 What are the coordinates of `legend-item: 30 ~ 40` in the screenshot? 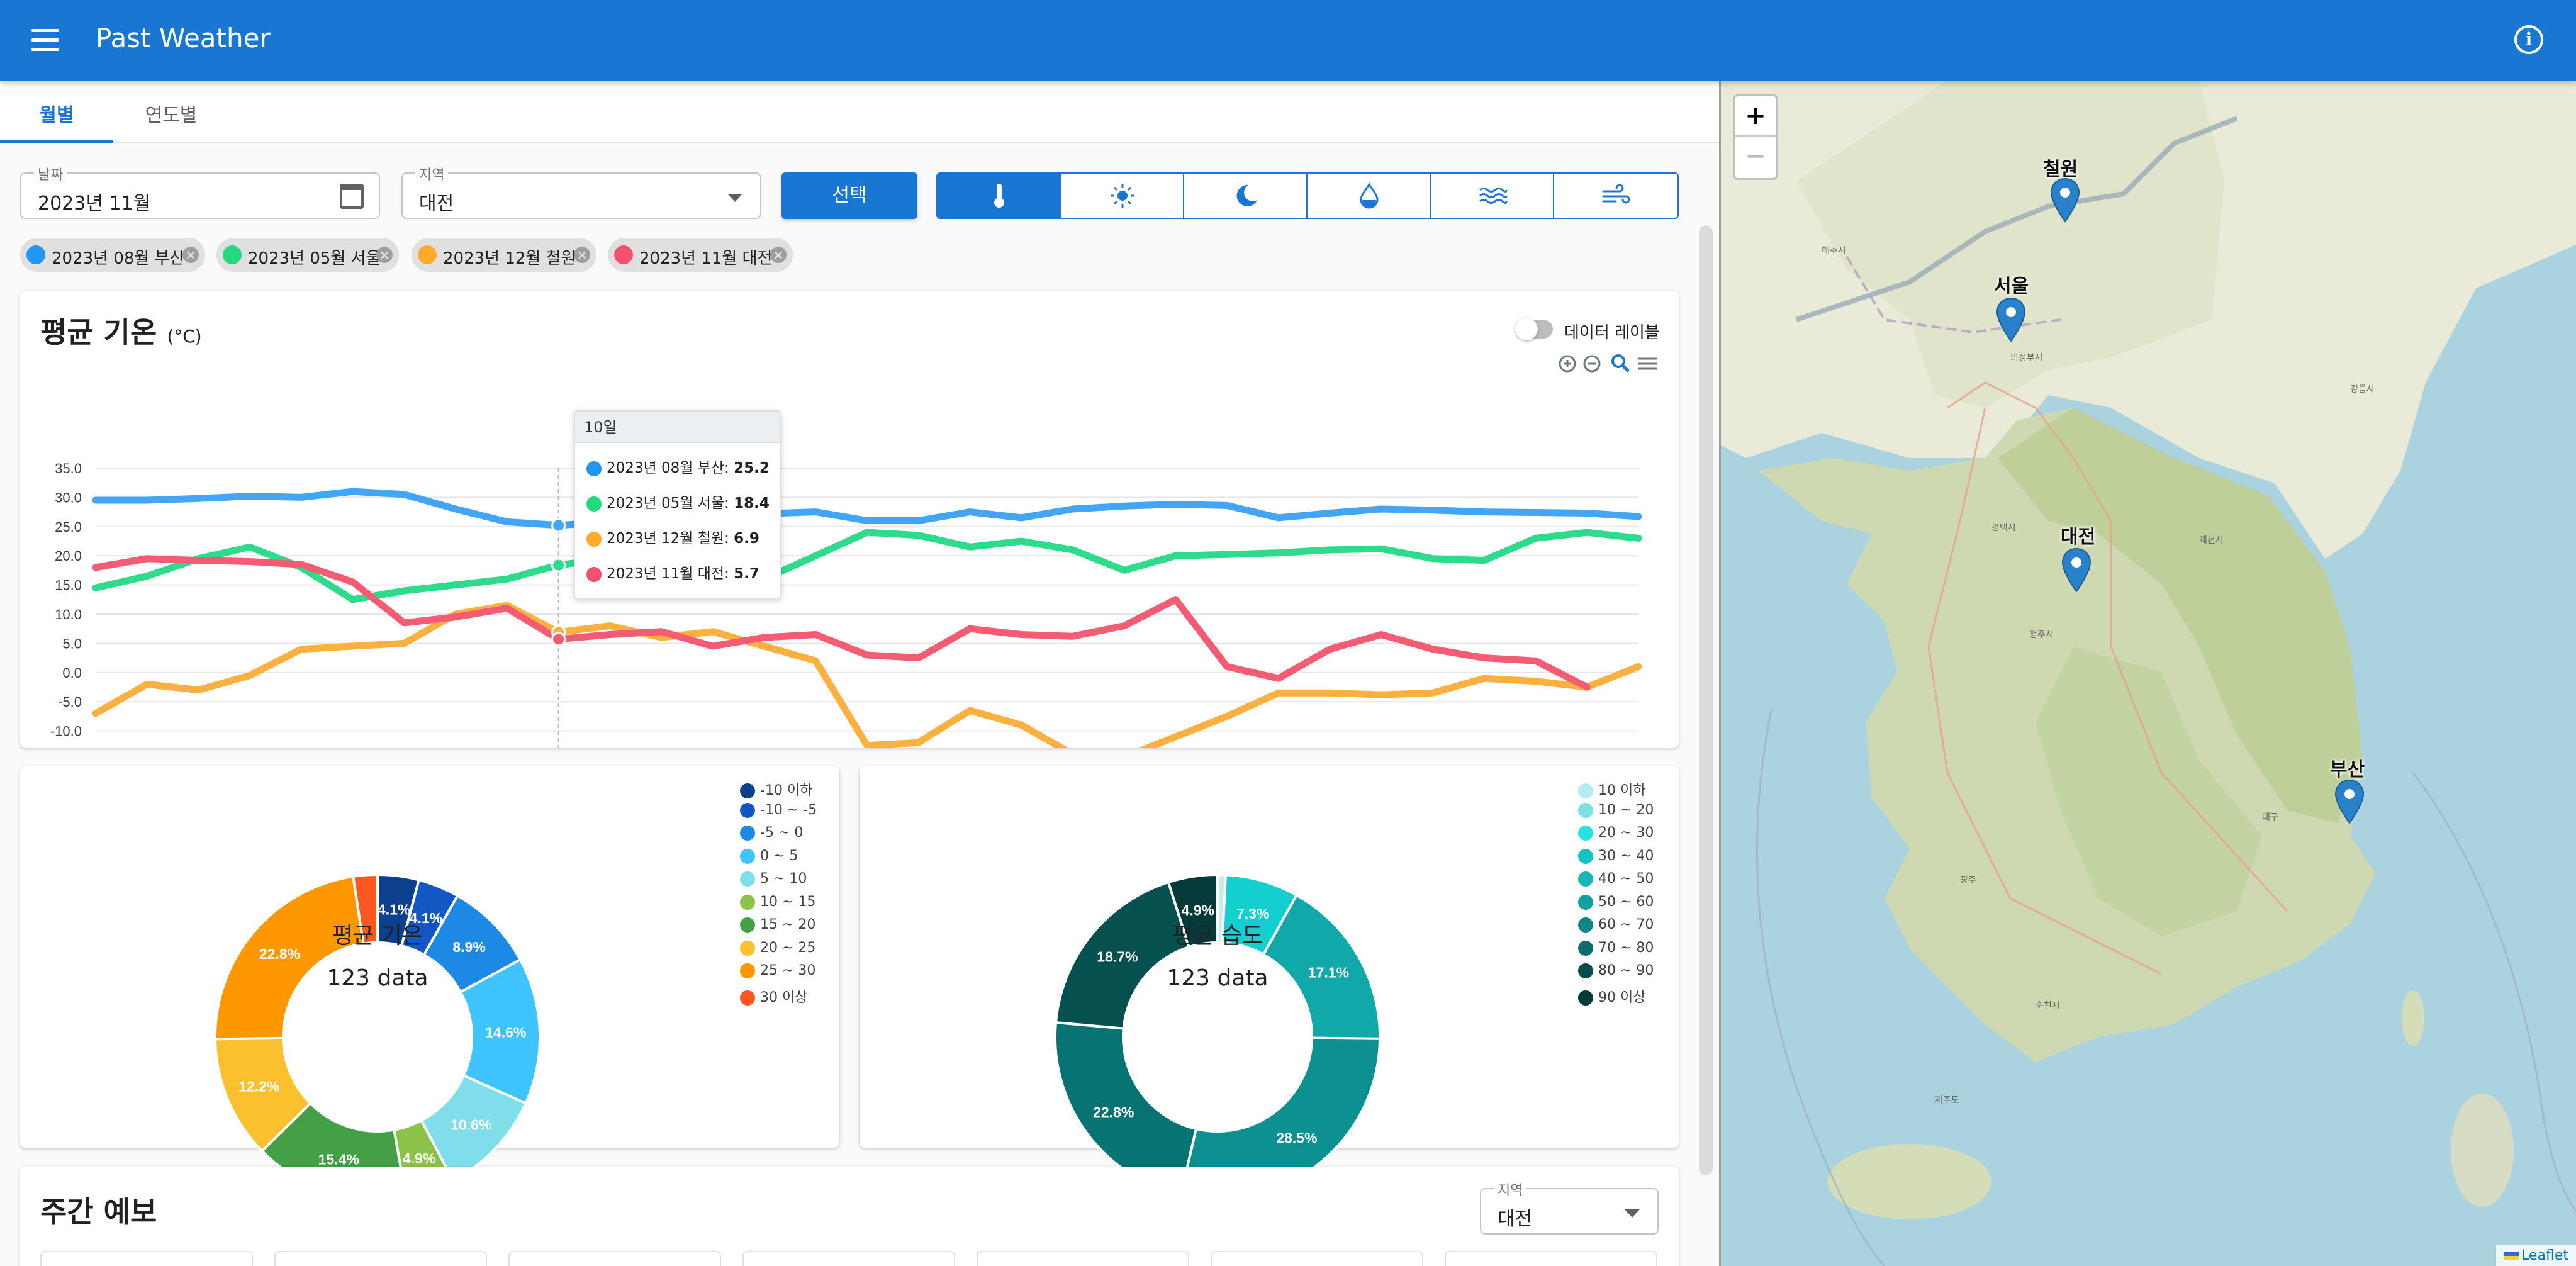 It's located at (1616, 856).